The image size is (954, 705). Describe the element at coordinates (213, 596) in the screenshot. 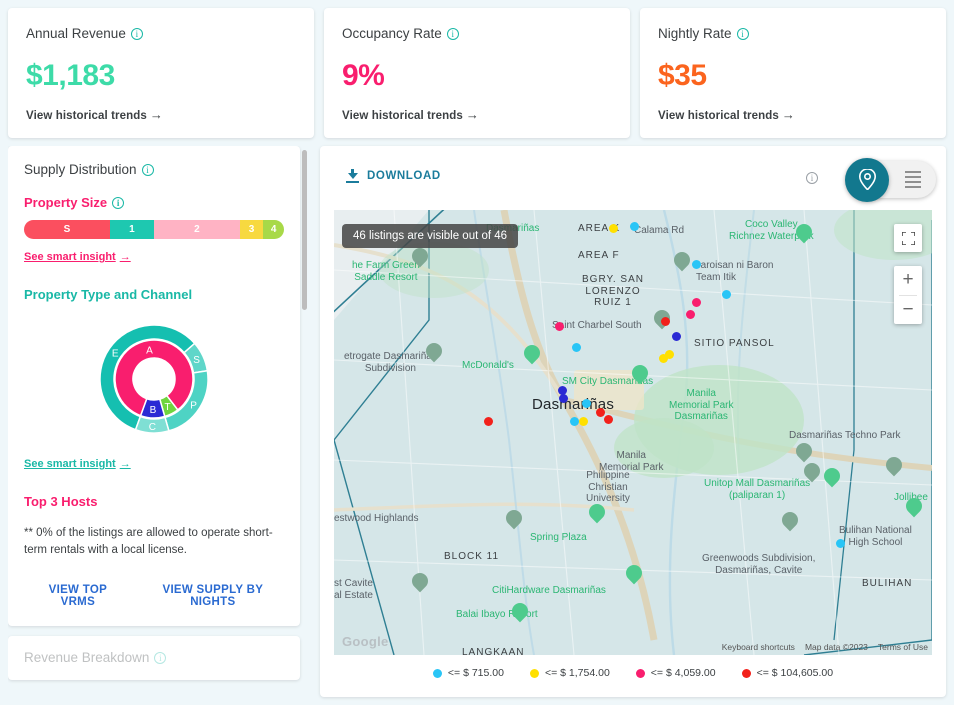

I see `view-supply-by-nights-button: VIEW SUPPLY BY NIGHTS` at that location.